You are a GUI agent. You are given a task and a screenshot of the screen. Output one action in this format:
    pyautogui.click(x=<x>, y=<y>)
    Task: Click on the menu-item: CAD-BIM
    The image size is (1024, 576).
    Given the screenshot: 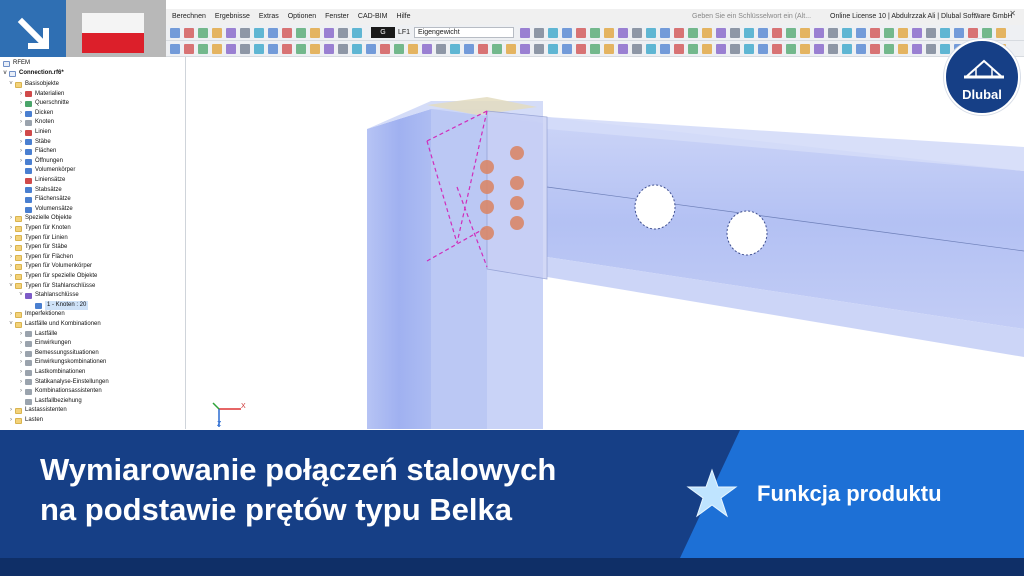 What is the action you would take?
    pyautogui.click(x=373, y=16)
    